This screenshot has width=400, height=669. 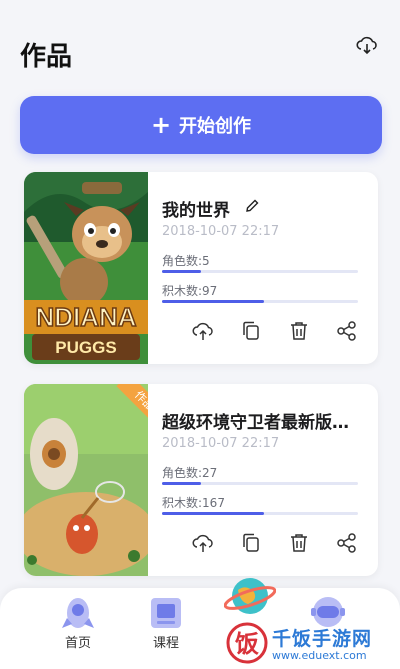 What do you see at coordinates (319, 655) in the screenshot?
I see `watermark-url: www.eduext.com` at bounding box center [319, 655].